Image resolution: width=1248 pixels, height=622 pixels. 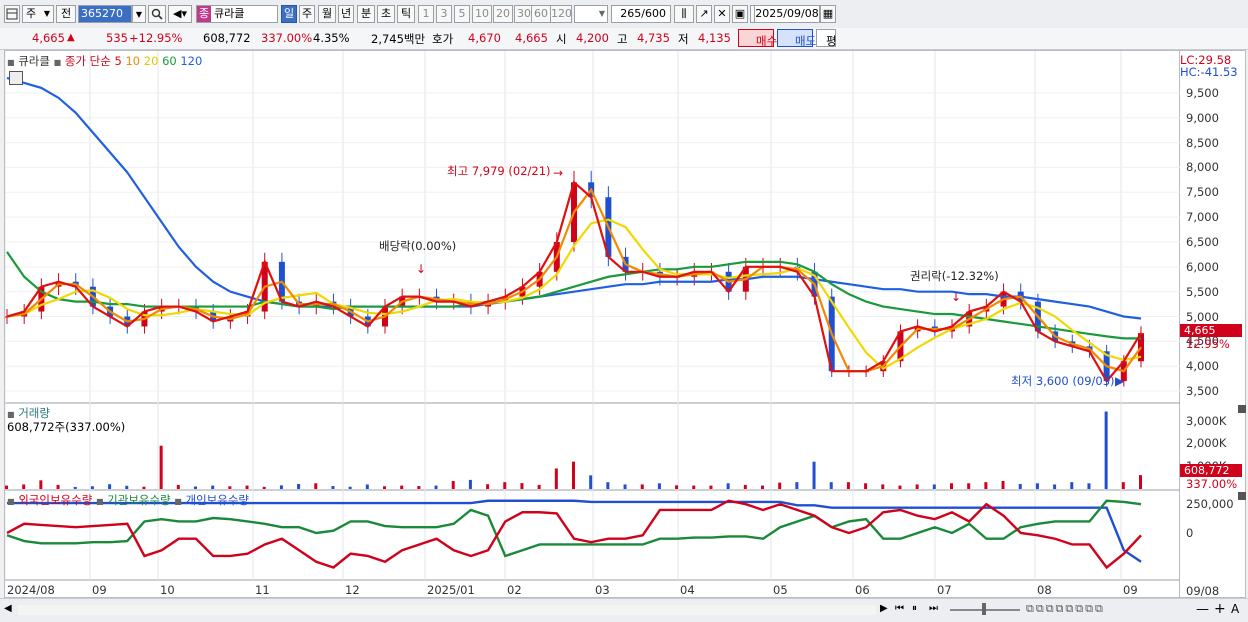 What do you see at coordinates (591, 14) in the screenshot?
I see `interval-input: ▼` at bounding box center [591, 14].